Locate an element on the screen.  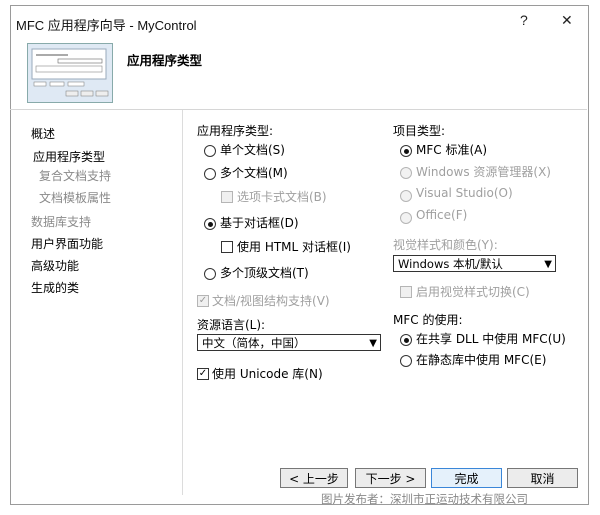
resource-language-select: 中文（简体，中国） ▼ is located at coordinates (289, 342).